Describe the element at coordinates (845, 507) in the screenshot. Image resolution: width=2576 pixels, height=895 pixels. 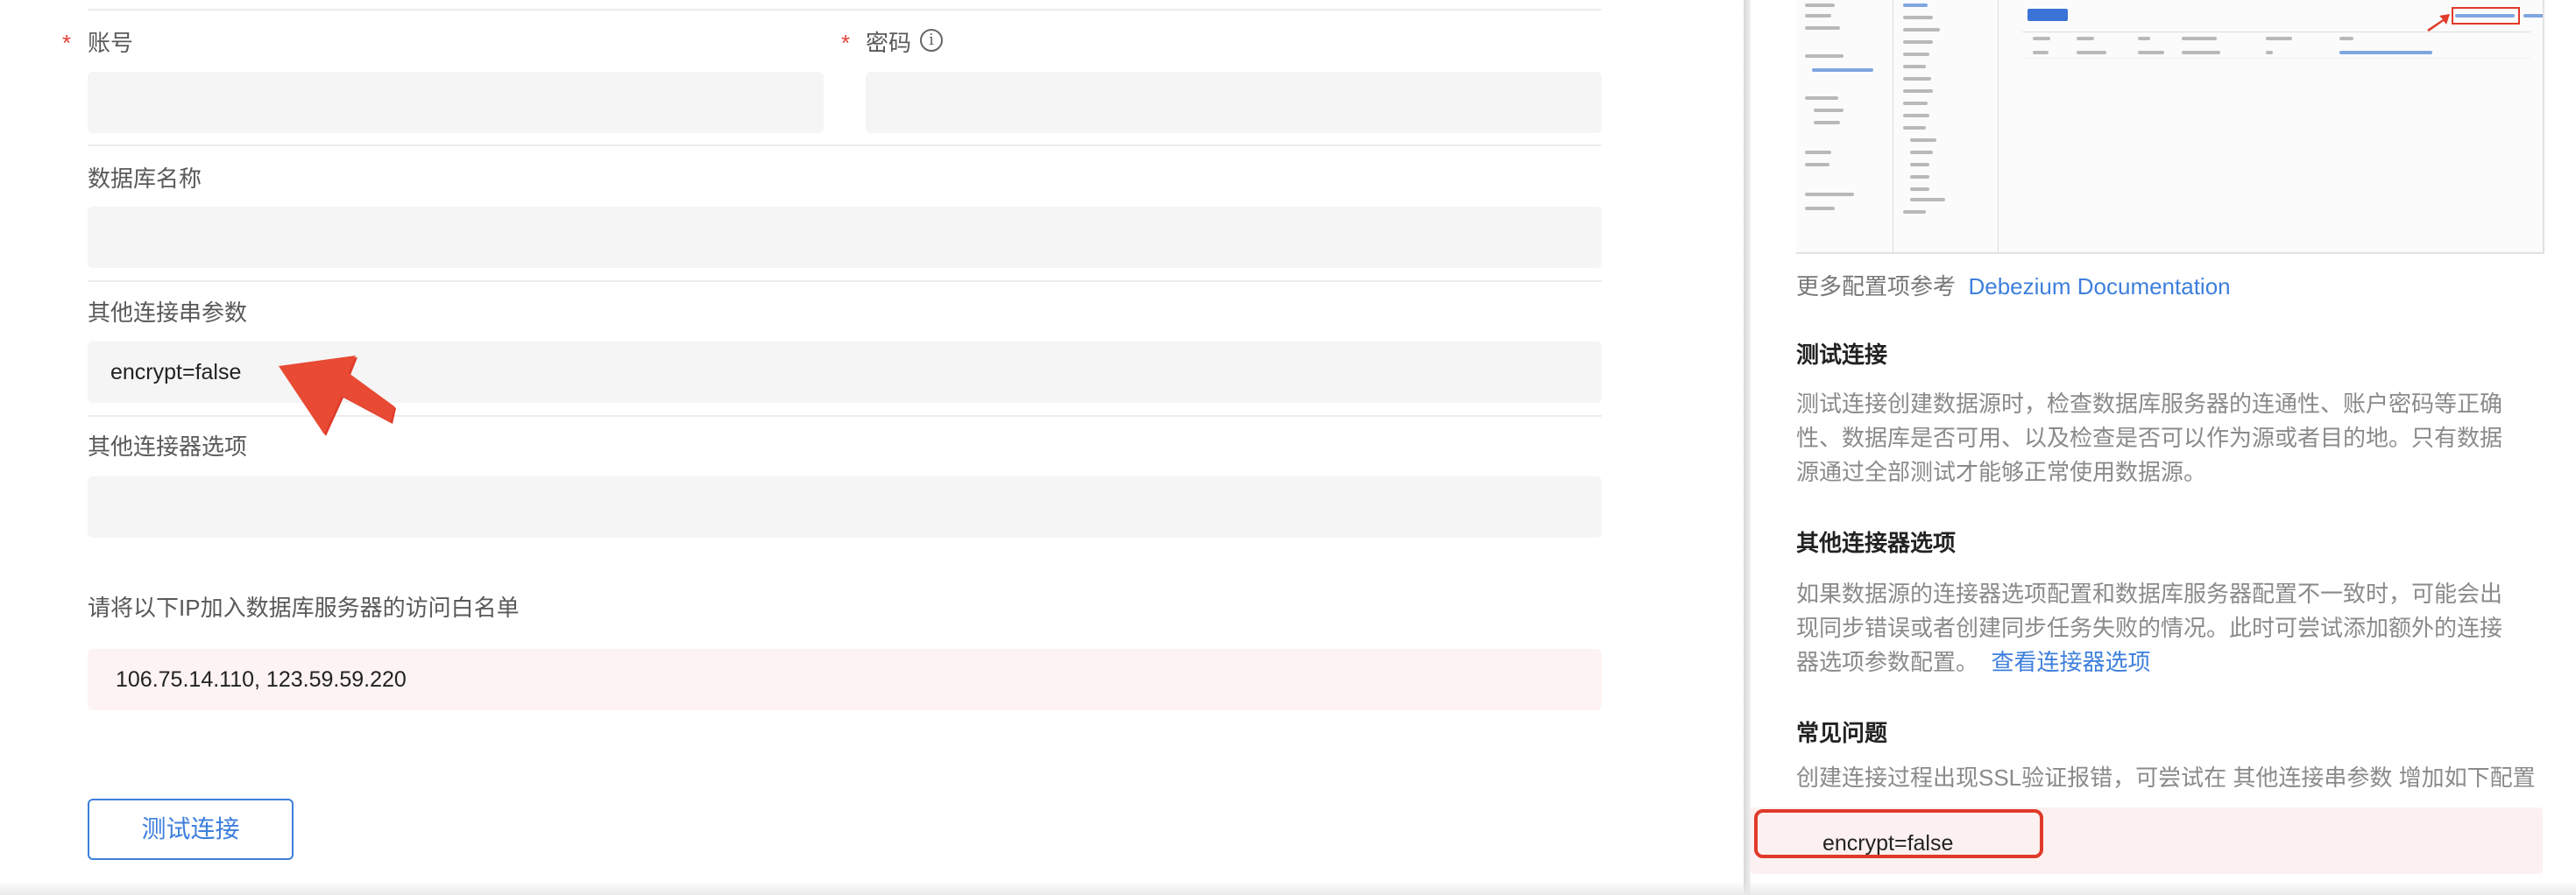
I see `connector-opts-input` at that location.